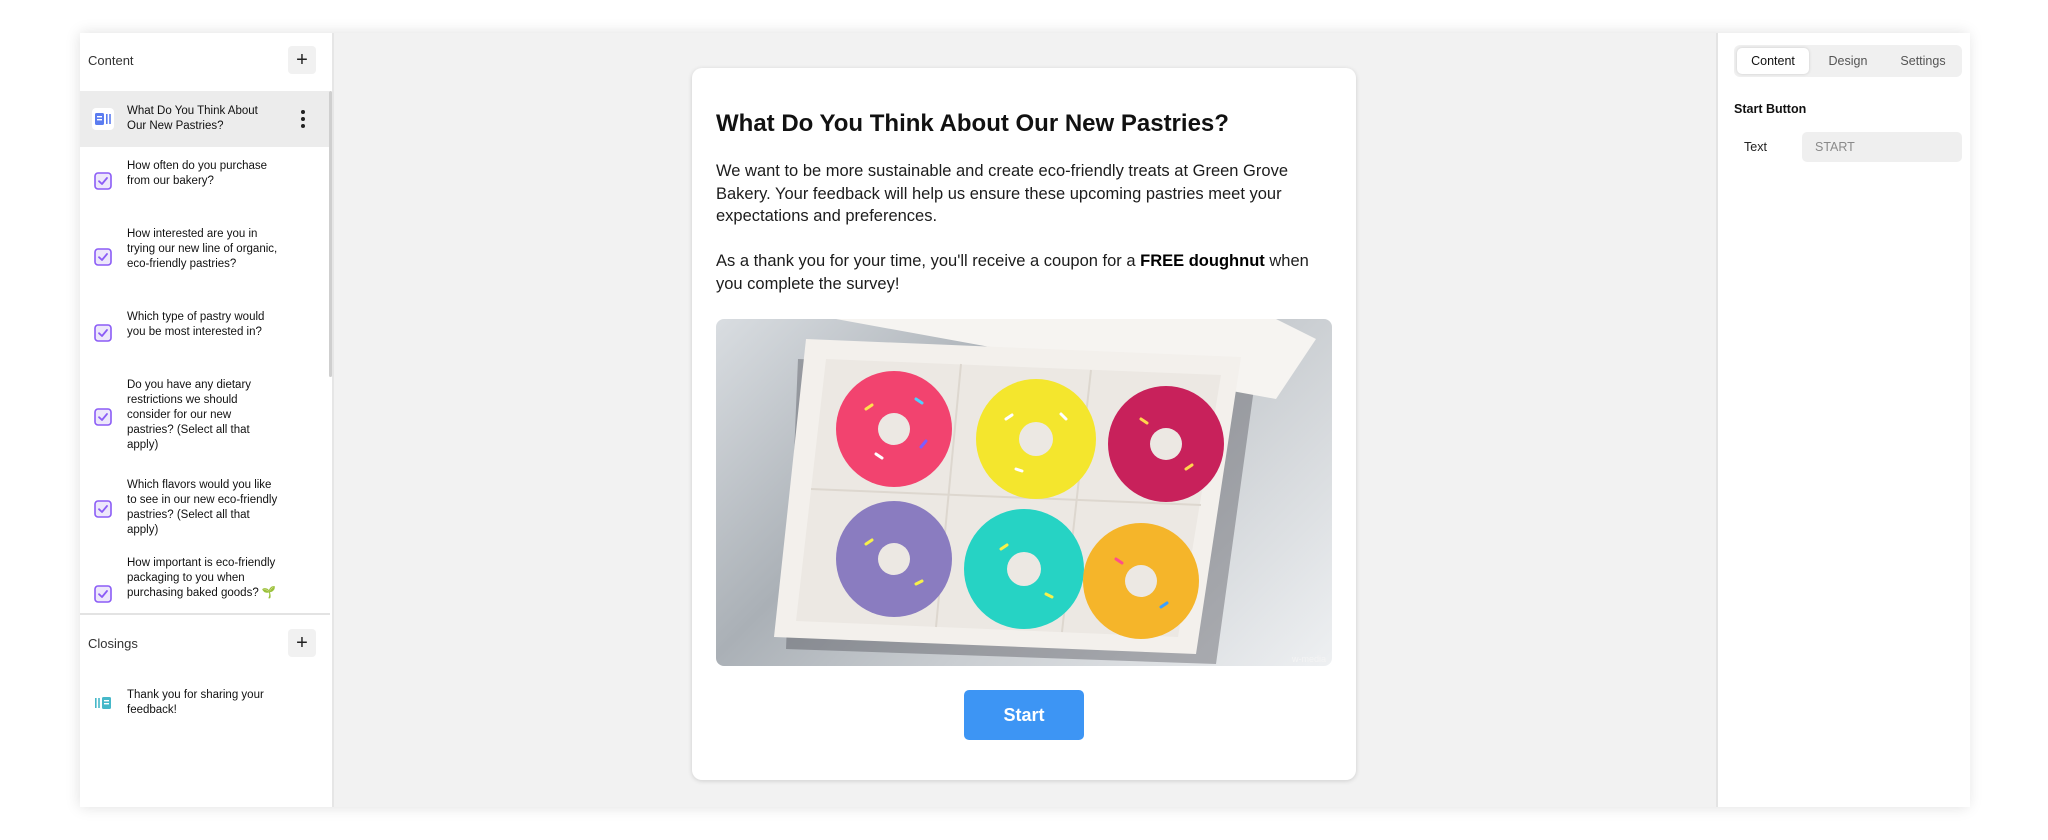  Describe the element at coordinates (111, 60) in the screenshot. I see `content-section-title: Content` at that location.